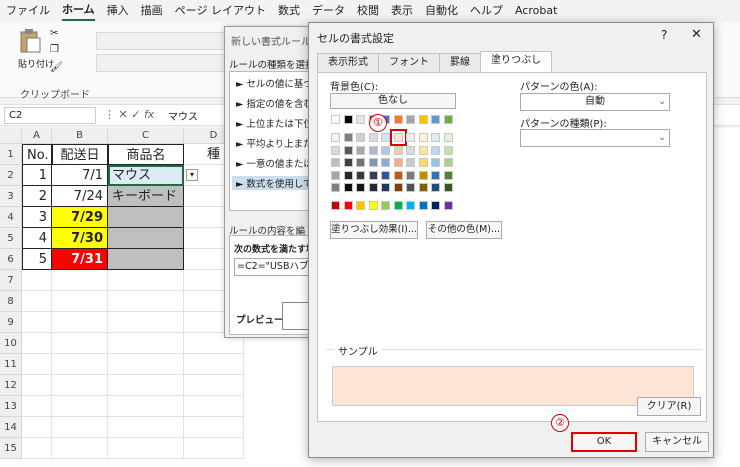  I want to click on table-cell-date: 7/31, so click(80, 259).